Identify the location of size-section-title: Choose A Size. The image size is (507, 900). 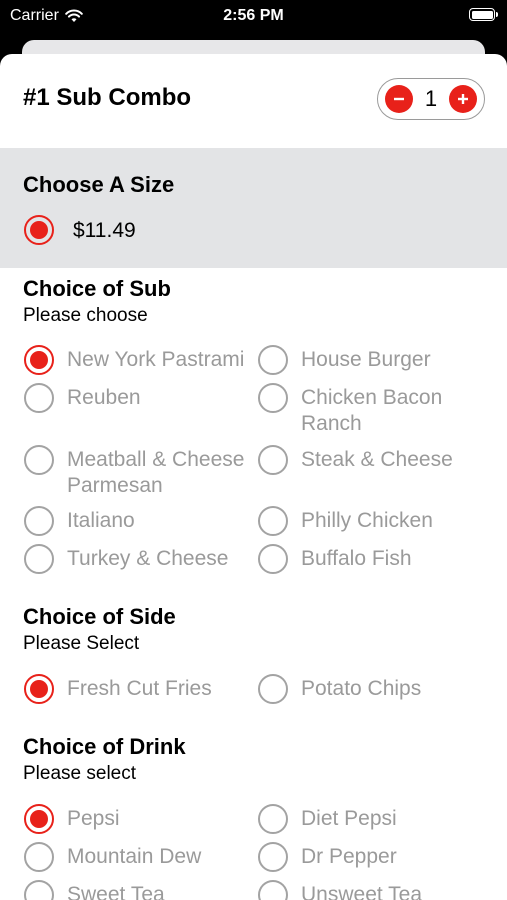
(99, 184).